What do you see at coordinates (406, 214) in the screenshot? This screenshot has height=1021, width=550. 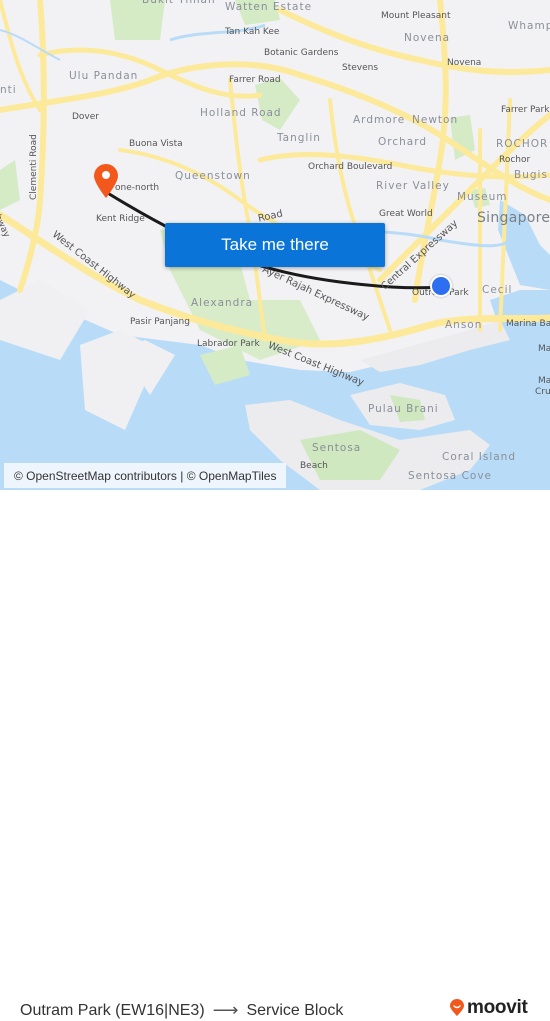 I see `map-label: Great World` at bounding box center [406, 214].